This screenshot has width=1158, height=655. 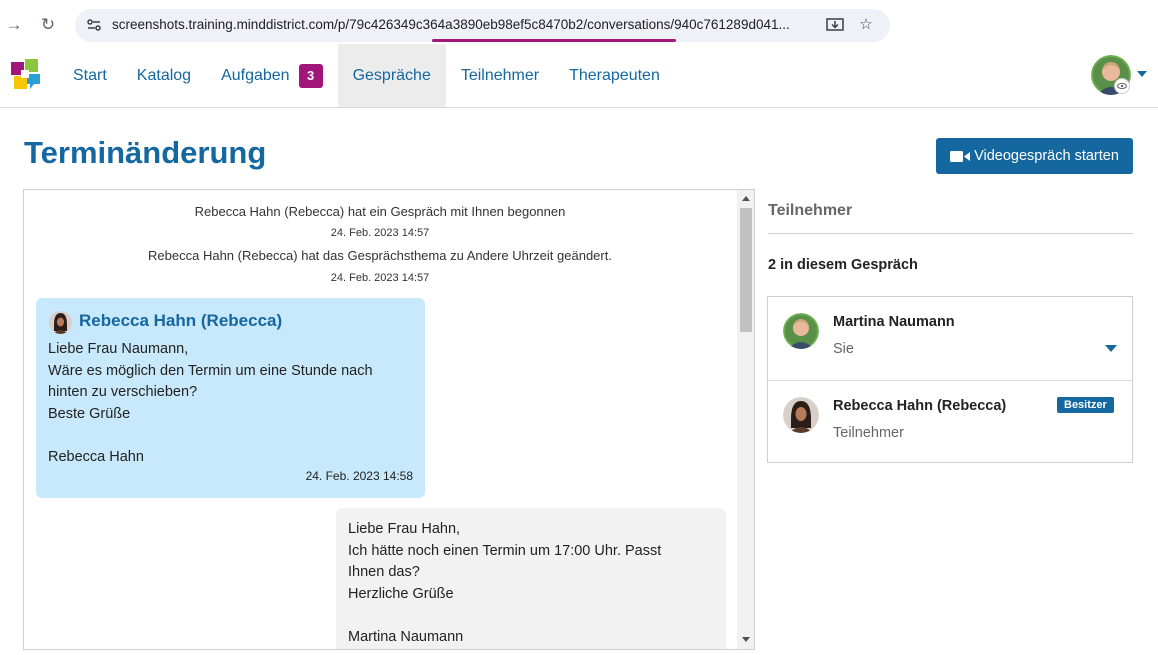 I want to click on nav-teilnehmer-label: Teilnehmer, so click(x=500, y=75).